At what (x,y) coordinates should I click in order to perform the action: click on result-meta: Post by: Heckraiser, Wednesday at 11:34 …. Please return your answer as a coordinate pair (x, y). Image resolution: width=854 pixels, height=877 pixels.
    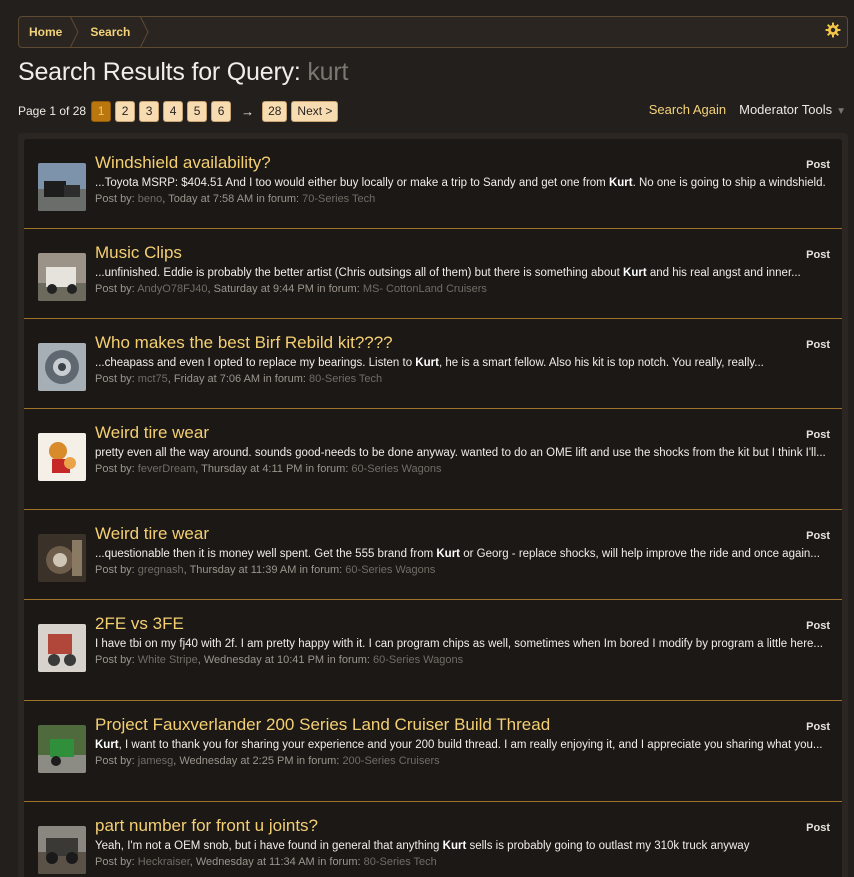
    Looking at the image, I should click on (266, 862).